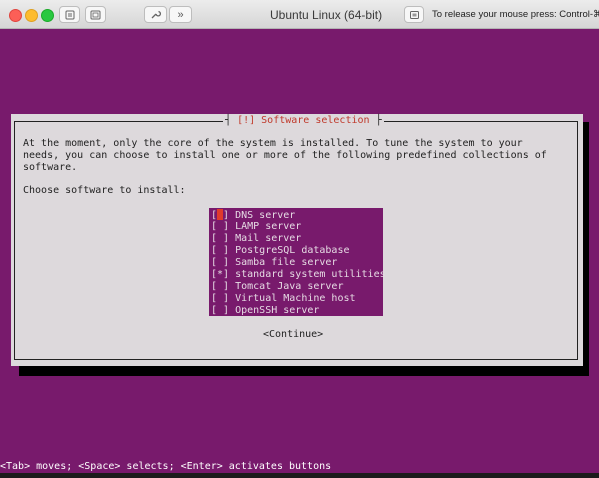  Describe the element at coordinates (268, 226) in the screenshot. I see `software-item-label: LAMP server` at that location.